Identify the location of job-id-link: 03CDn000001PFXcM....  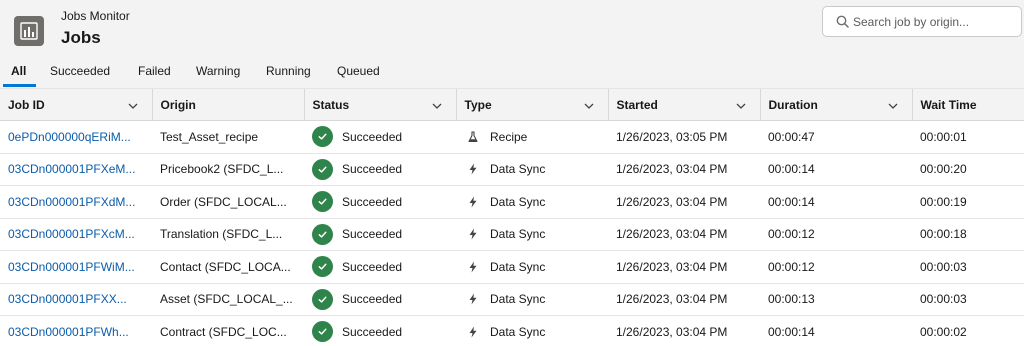
(71, 234).